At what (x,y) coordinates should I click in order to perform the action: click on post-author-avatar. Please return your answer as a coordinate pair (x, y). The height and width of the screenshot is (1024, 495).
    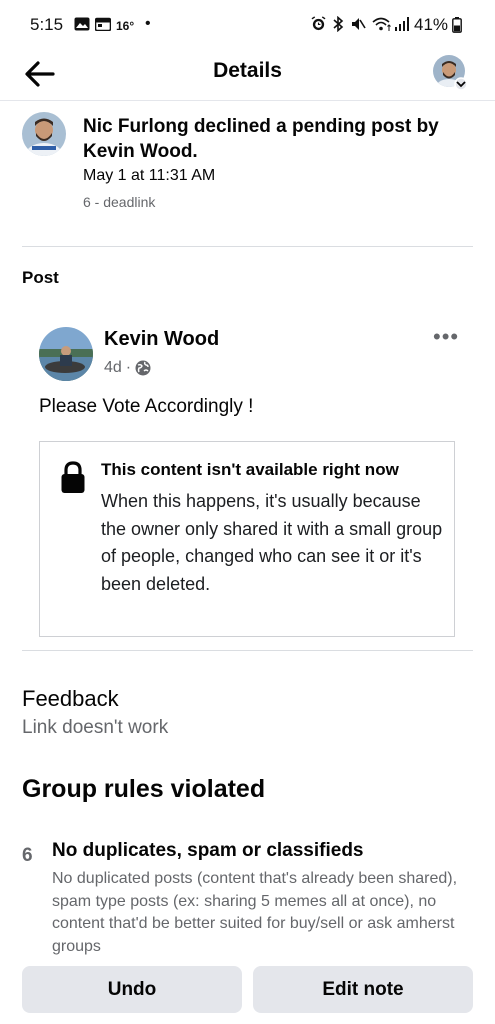
    Looking at the image, I should click on (66, 354).